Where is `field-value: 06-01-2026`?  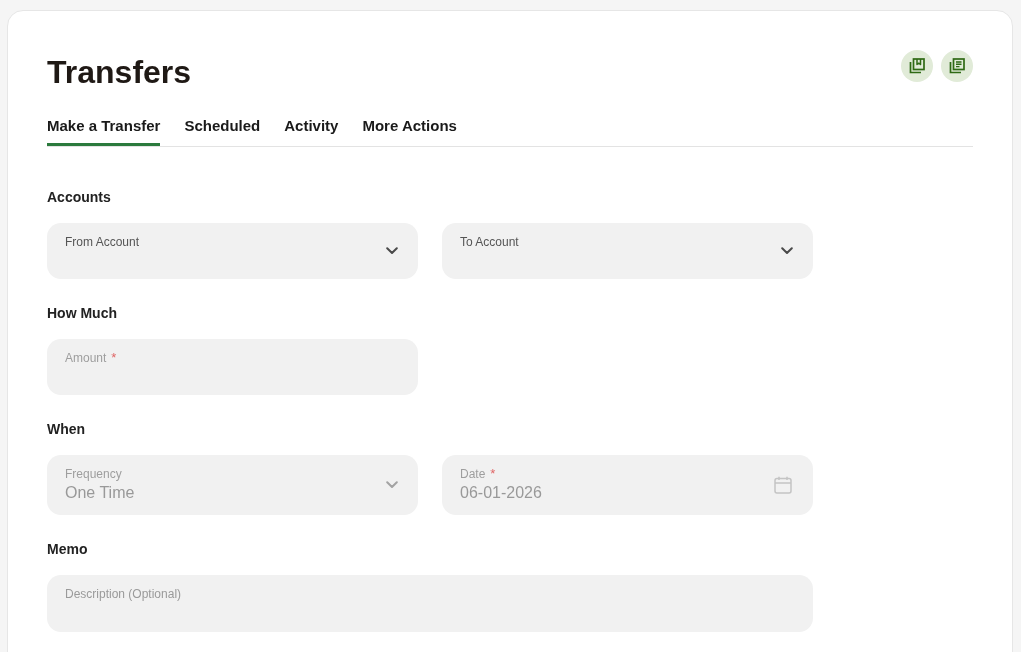
field-value: 06-01-2026 is located at coordinates (501, 493).